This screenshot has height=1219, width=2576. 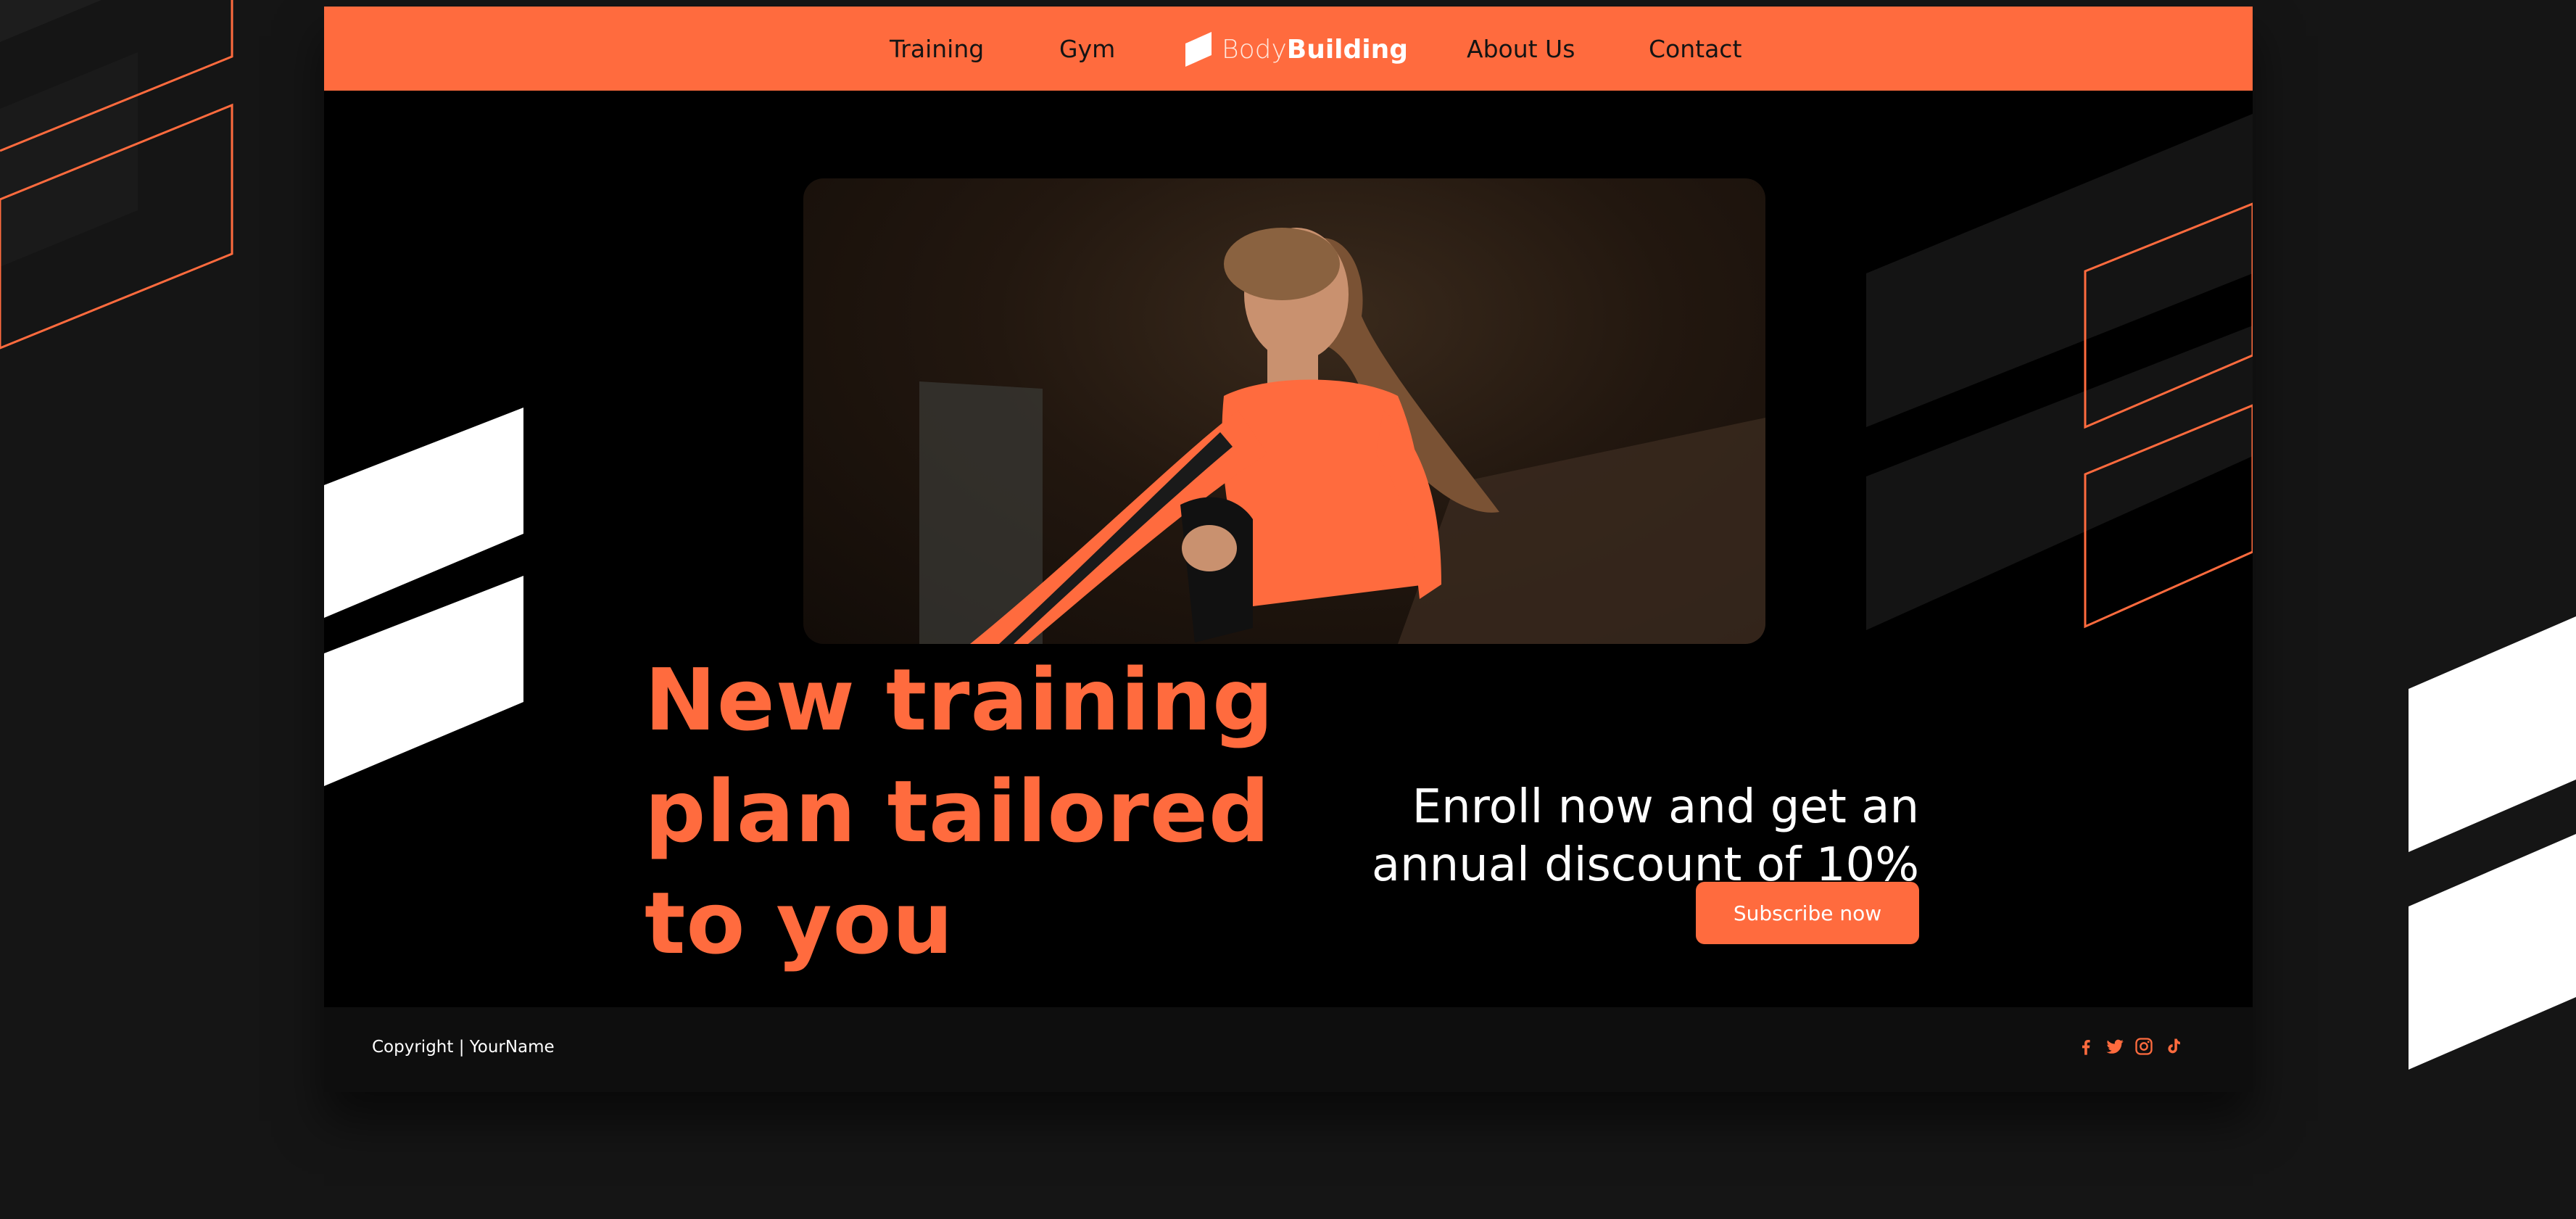 I want to click on instagram-icon, so click(x=2144, y=1046).